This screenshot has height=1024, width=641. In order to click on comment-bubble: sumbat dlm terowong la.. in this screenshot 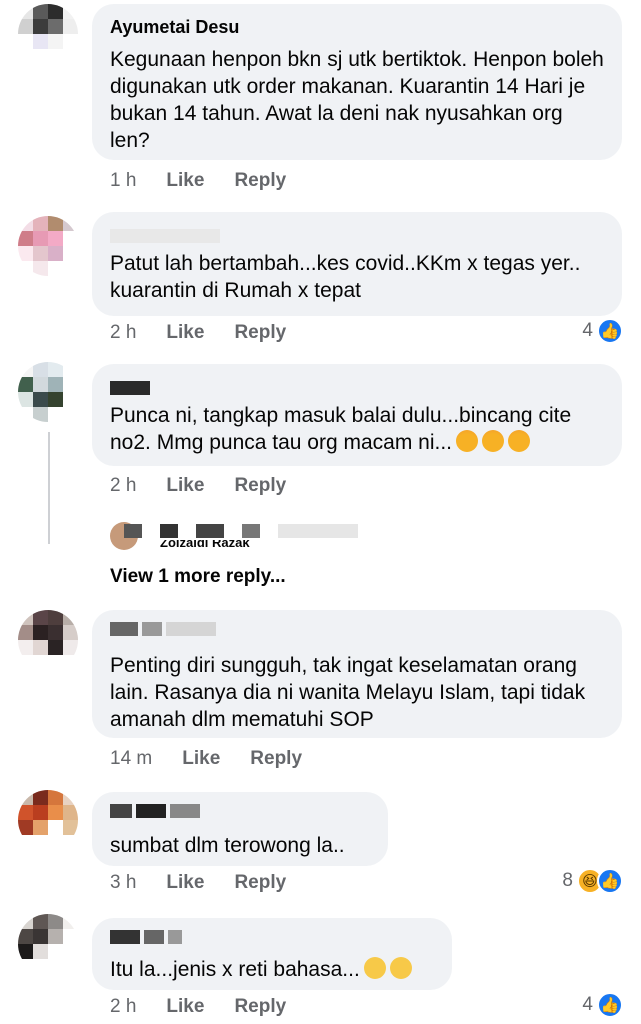, I will do `click(240, 829)`.